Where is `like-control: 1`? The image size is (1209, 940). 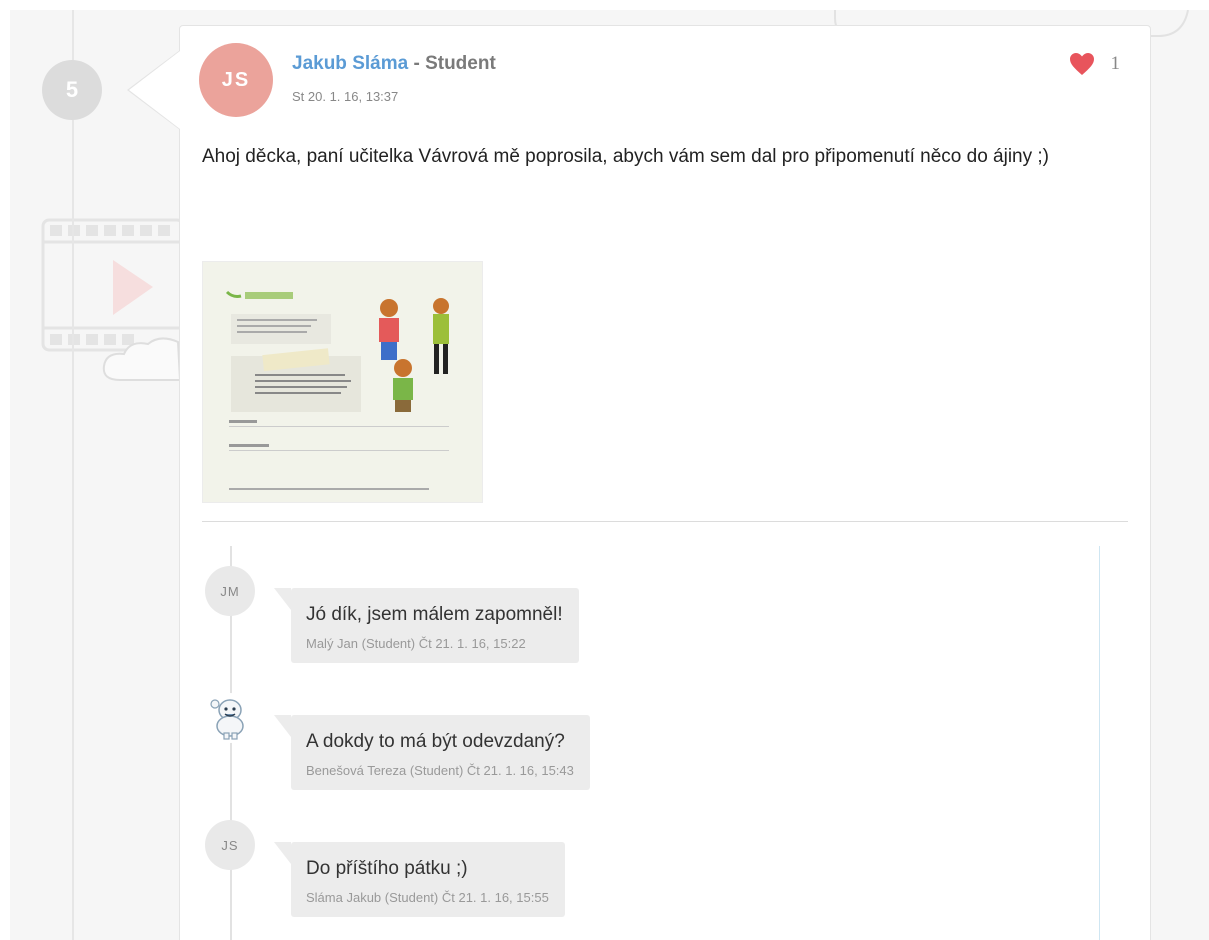 like-control: 1 is located at coordinates (1095, 64).